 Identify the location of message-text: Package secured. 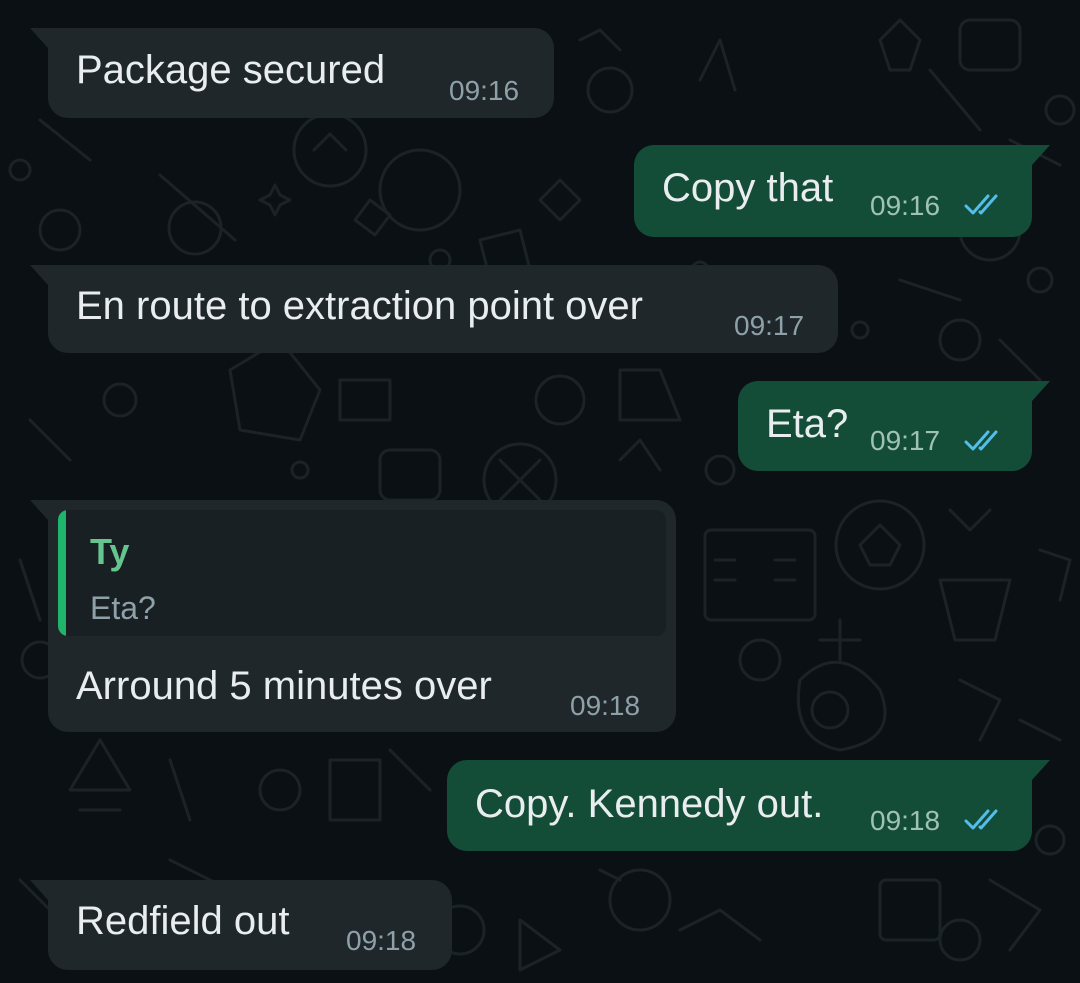
(231, 70).